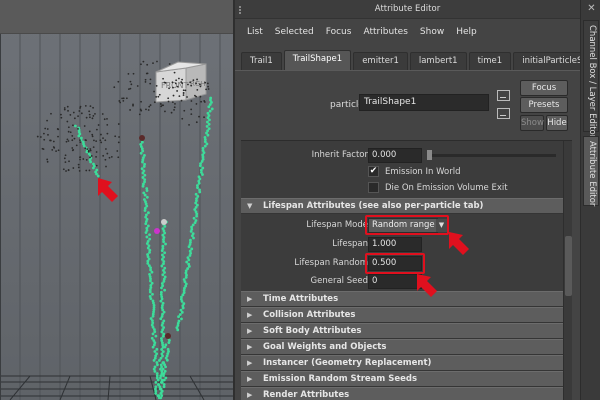 Image resolution: width=600 pixels, height=400 pixels. What do you see at coordinates (373, 187) in the screenshot?
I see `die-on-emission-checkbox` at bounding box center [373, 187].